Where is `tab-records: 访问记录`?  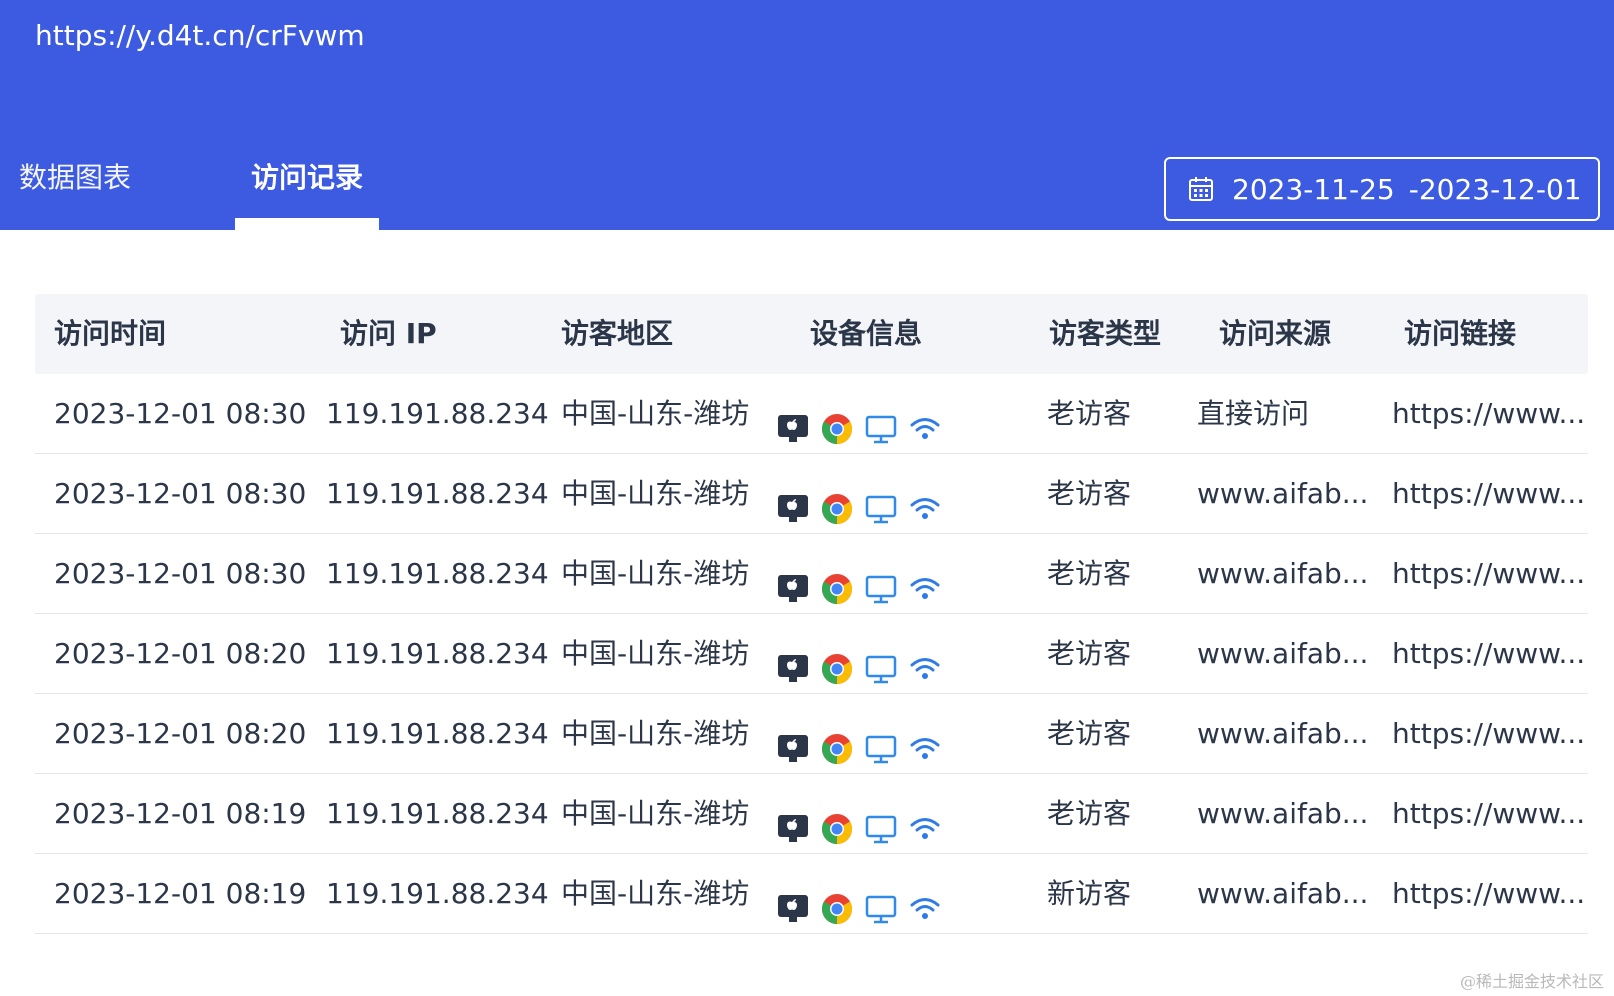 tab-records: 访问记录 is located at coordinates (307, 190).